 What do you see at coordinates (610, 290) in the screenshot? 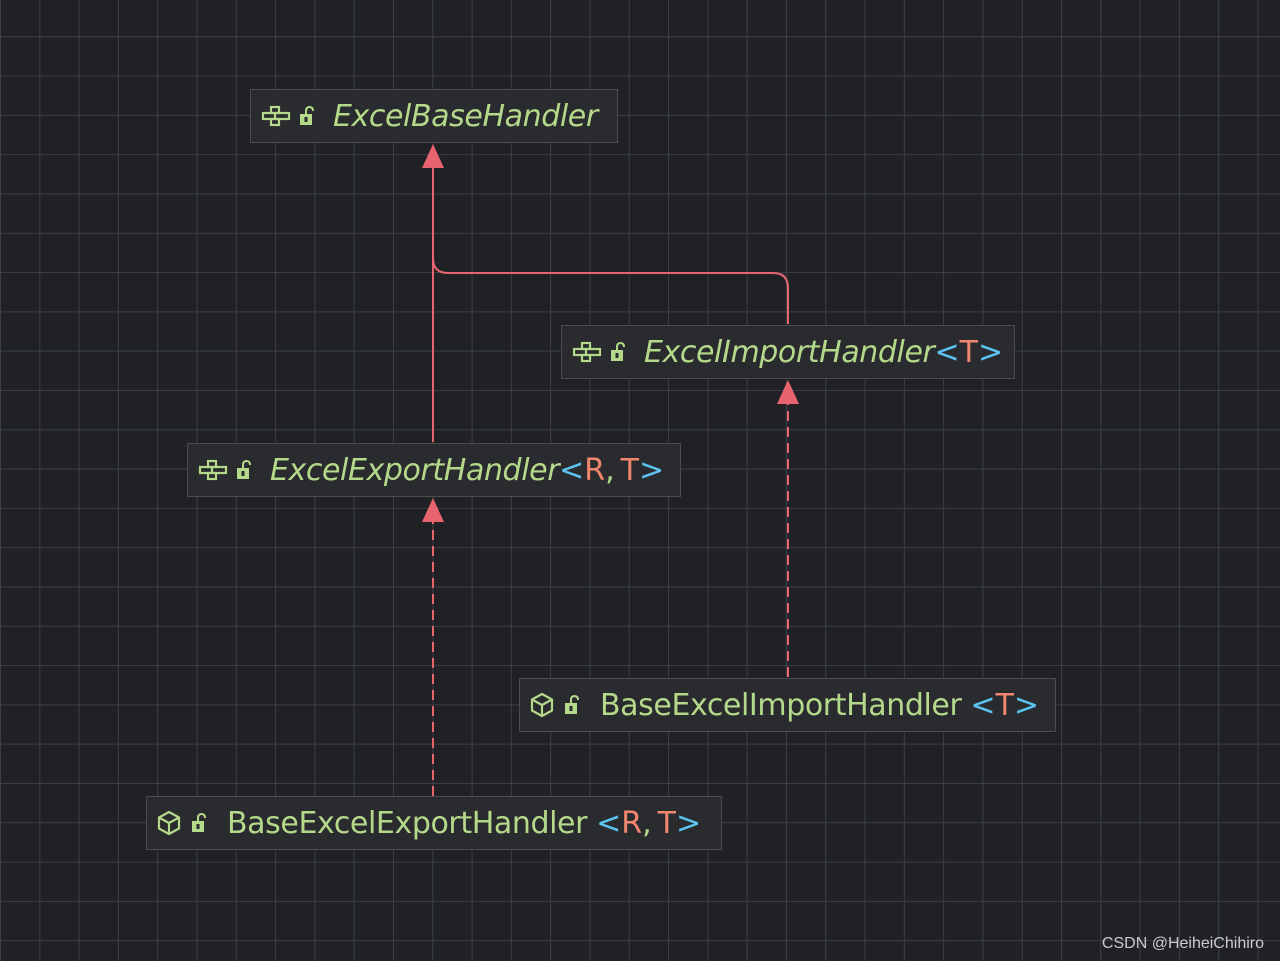
I see `edge-import-to-base` at bounding box center [610, 290].